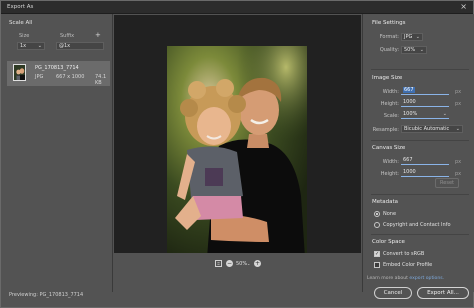 The image size is (474, 308). Describe the element at coordinates (46, 295) in the screenshot. I see `previewing-status: Previewing: PG_170813_7714` at that location.